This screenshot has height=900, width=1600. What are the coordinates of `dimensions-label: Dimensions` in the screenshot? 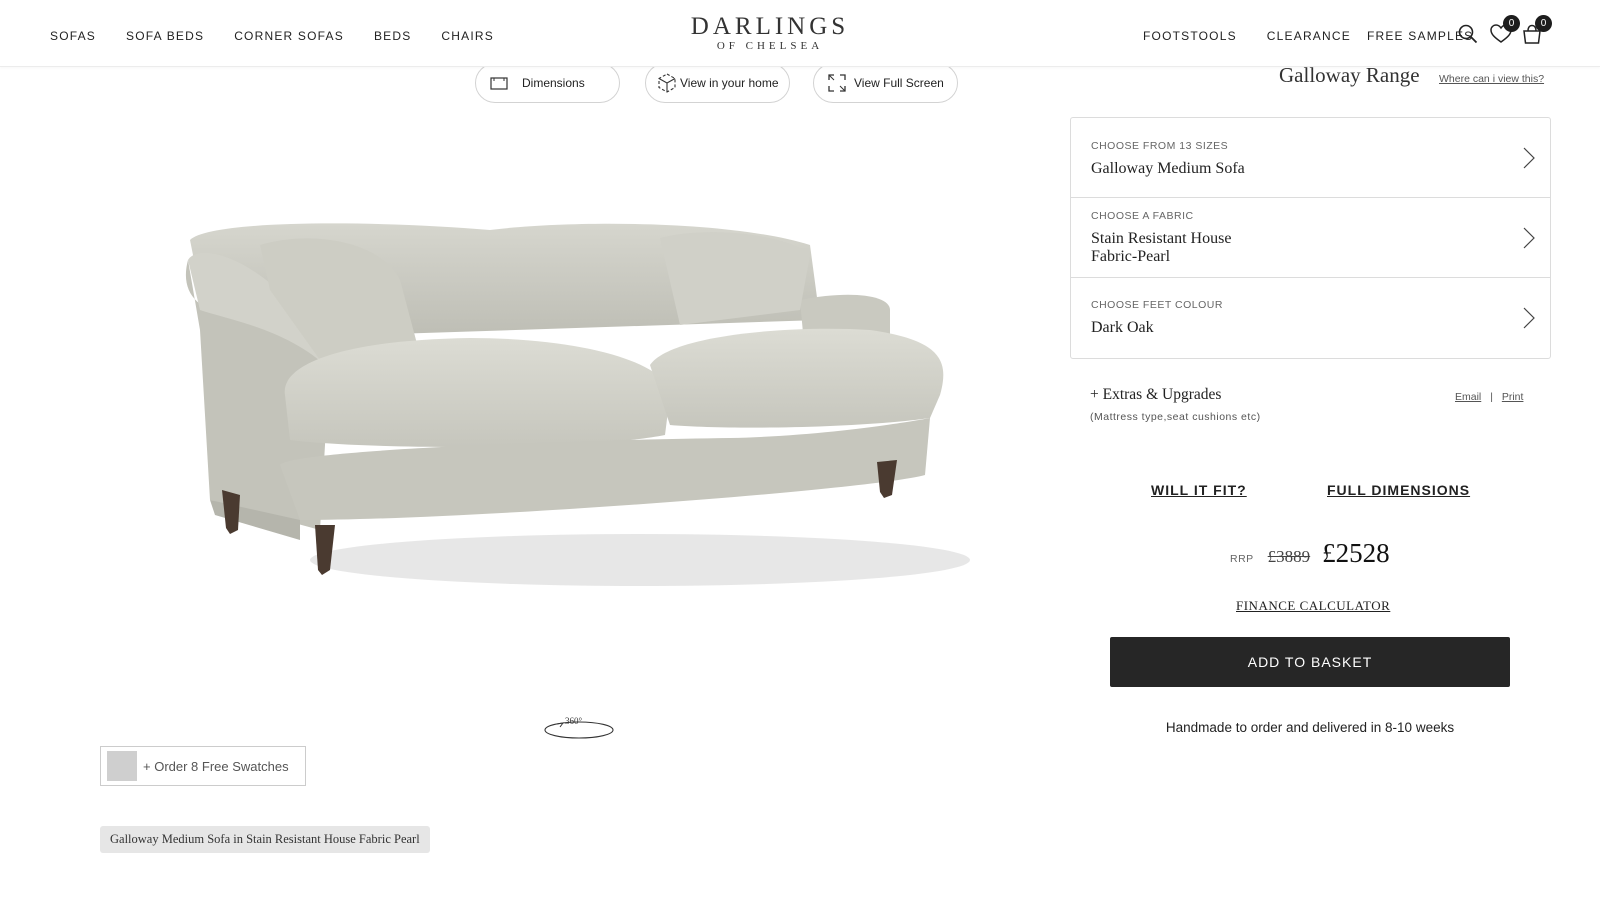 It's located at (553, 83).